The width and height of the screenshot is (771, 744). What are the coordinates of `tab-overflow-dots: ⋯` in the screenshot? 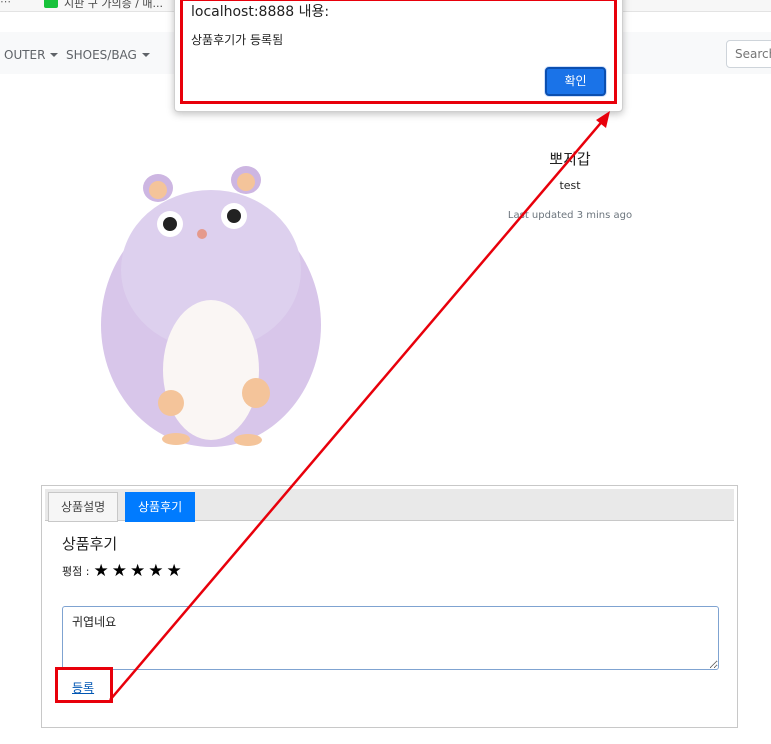 It's located at (5, 4).